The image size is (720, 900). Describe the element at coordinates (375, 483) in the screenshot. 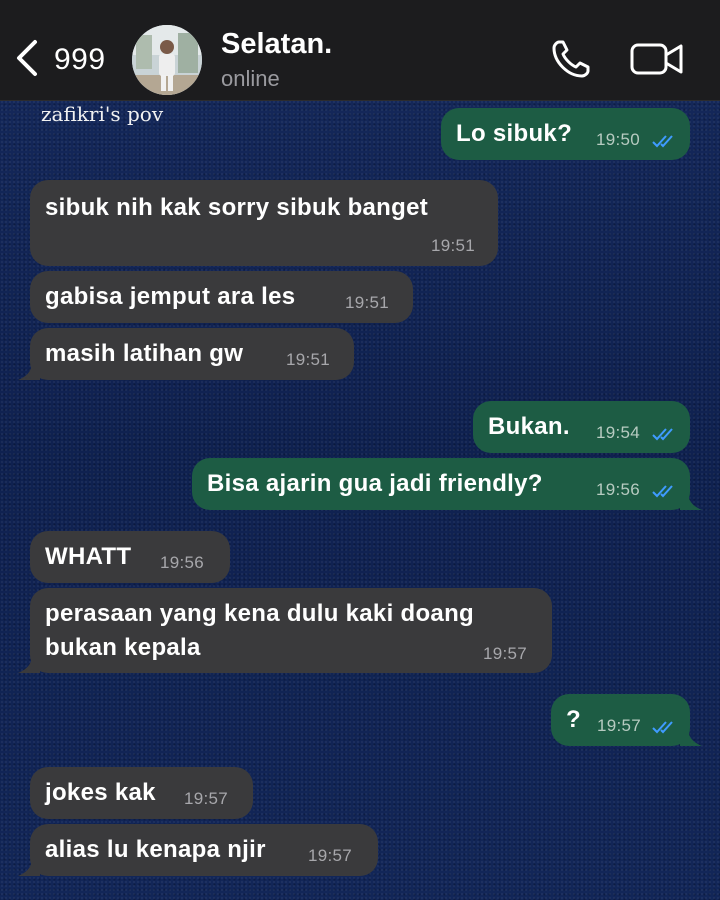

I see `message-text: Bisa ajarin gua jadi friendly?` at that location.